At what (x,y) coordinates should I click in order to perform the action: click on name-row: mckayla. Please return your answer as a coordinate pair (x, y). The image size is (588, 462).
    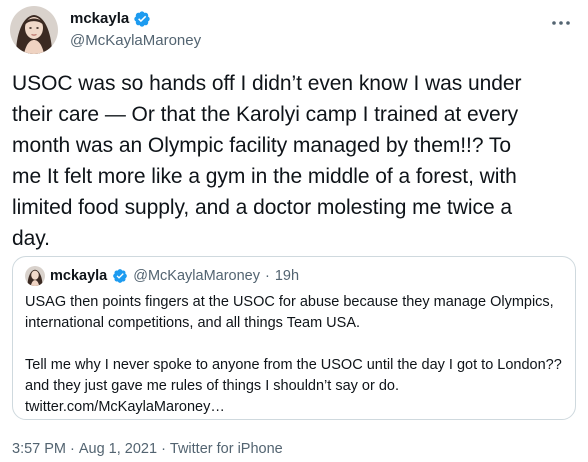
    Looking at the image, I should click on (135, 19).